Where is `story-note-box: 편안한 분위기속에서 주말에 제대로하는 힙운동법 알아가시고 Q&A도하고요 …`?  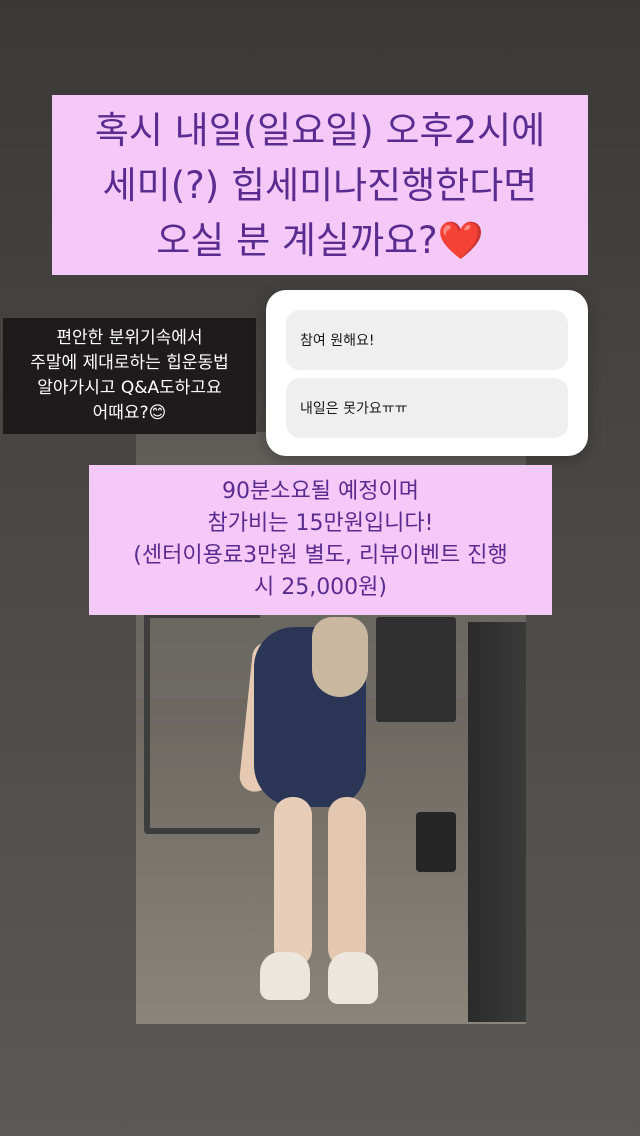 story-note-box: 편안한 분위기속에서 주말에 제대로하는 힙운동법 알아가시고 Q&A도하고요 … is located at coordinates (129, 376).